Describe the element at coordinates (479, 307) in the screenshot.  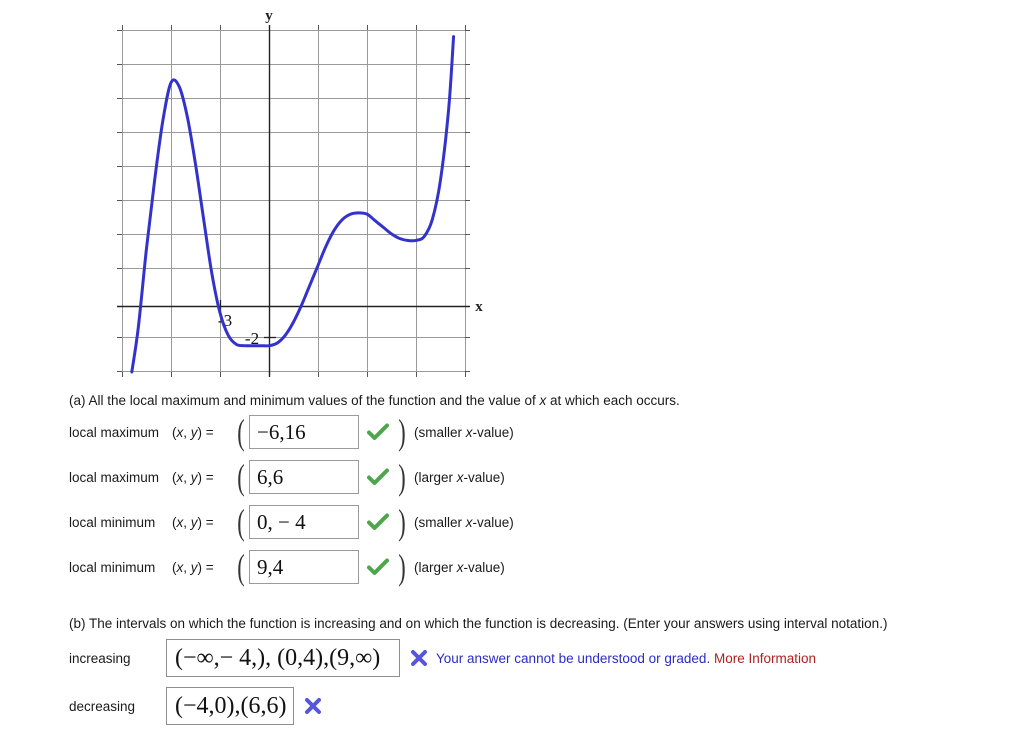
I see `x-axis-label: x` at that location.